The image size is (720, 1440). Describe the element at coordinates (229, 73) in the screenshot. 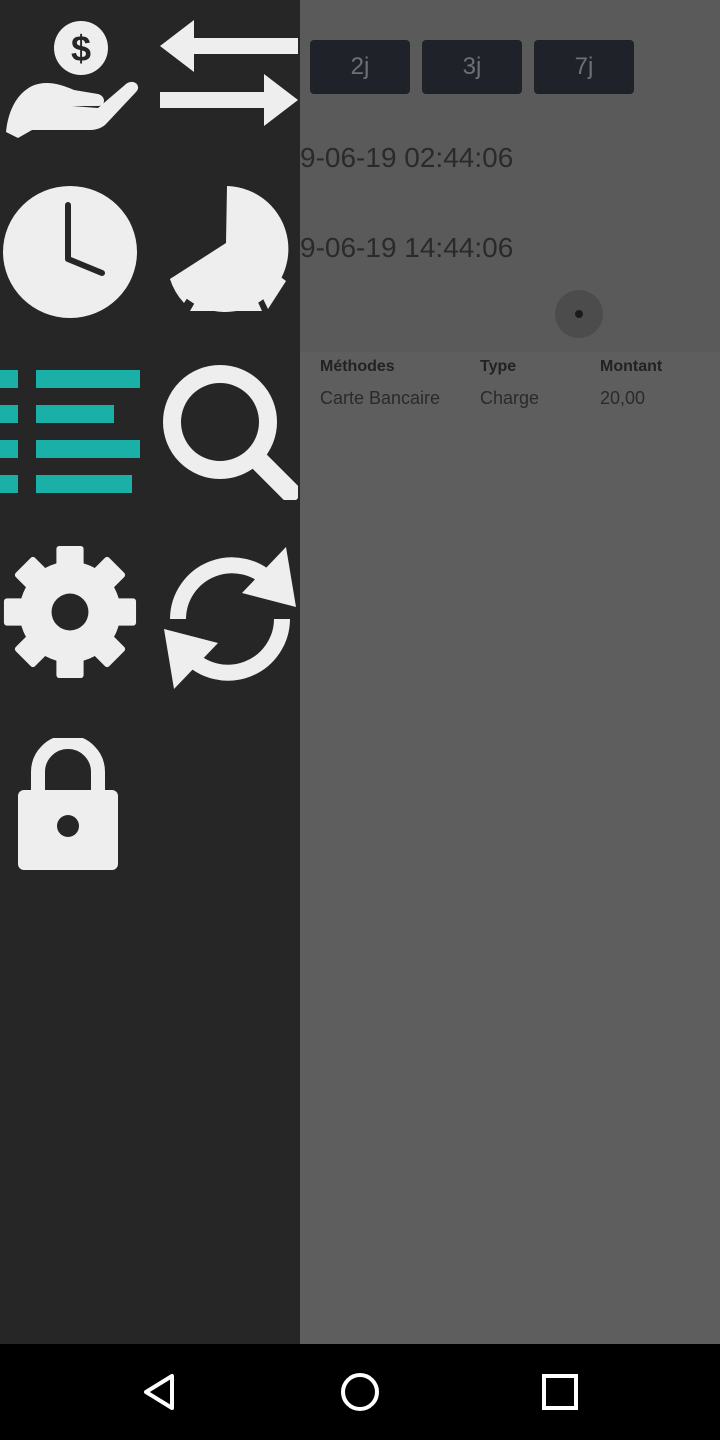

I see `transfer-arrows-icon` at that location.